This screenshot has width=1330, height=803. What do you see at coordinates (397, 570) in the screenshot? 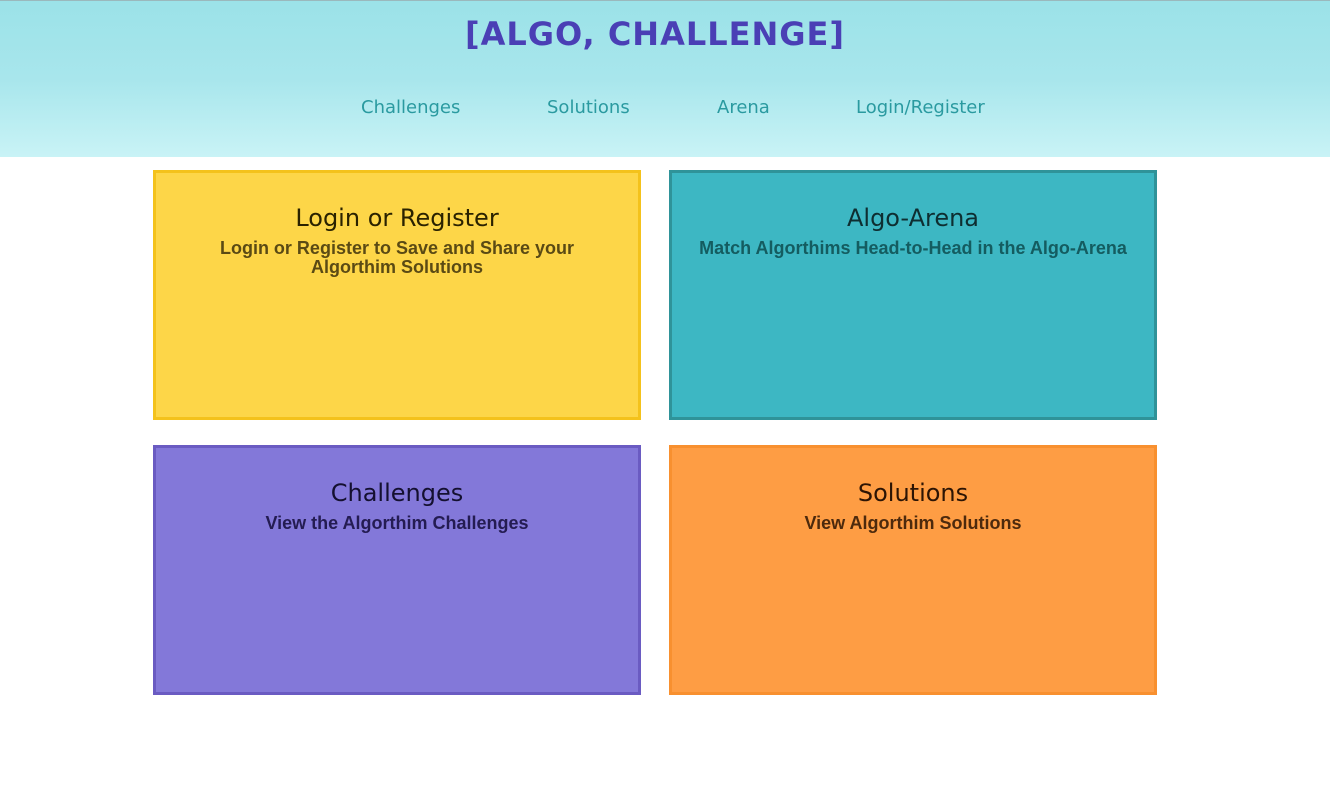
I see `challenges-card: Challenges View the Algorthim Challenges` at bounding box center [397, 570].